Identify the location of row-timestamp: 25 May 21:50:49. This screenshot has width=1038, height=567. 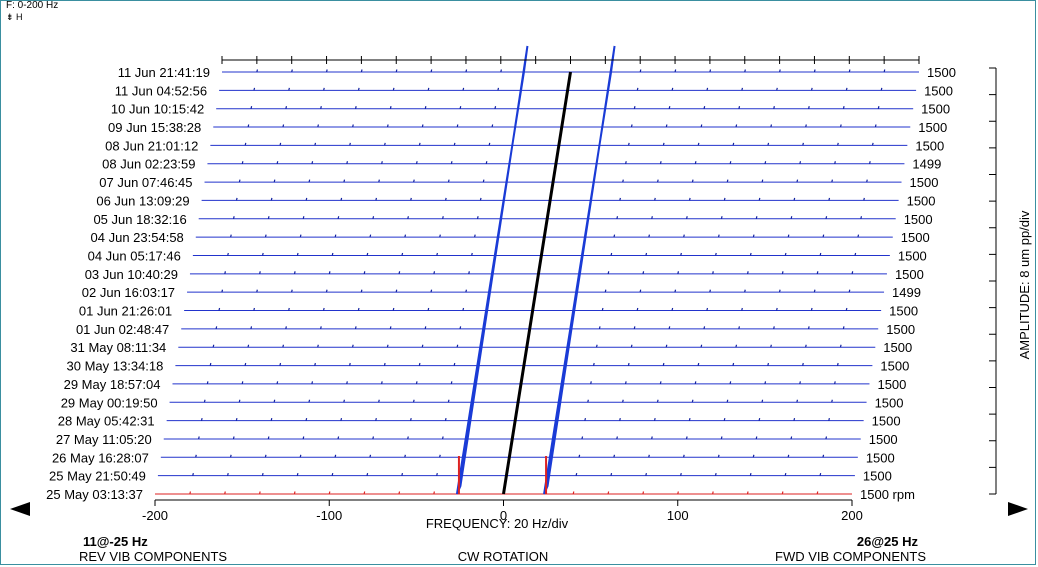
(97, 476).